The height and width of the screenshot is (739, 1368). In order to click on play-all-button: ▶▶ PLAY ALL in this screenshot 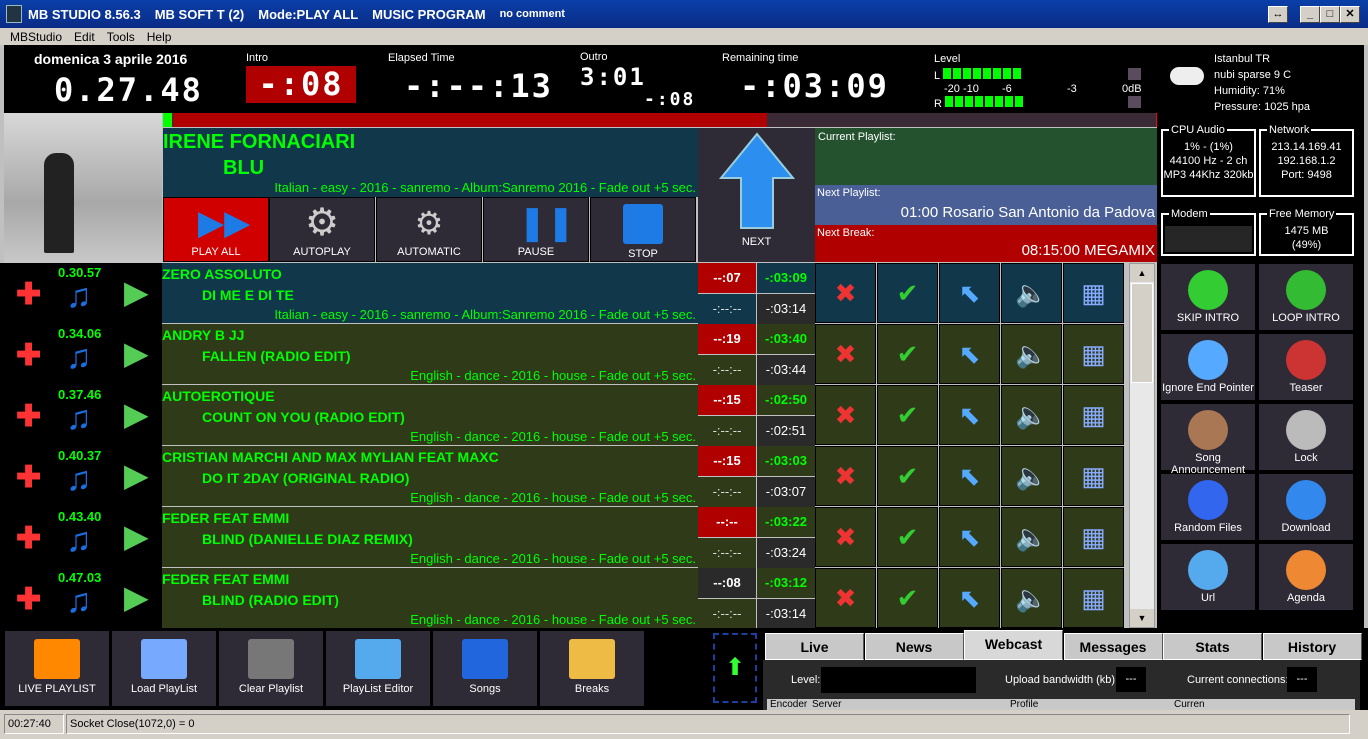, I will do `click(216, 229)`.